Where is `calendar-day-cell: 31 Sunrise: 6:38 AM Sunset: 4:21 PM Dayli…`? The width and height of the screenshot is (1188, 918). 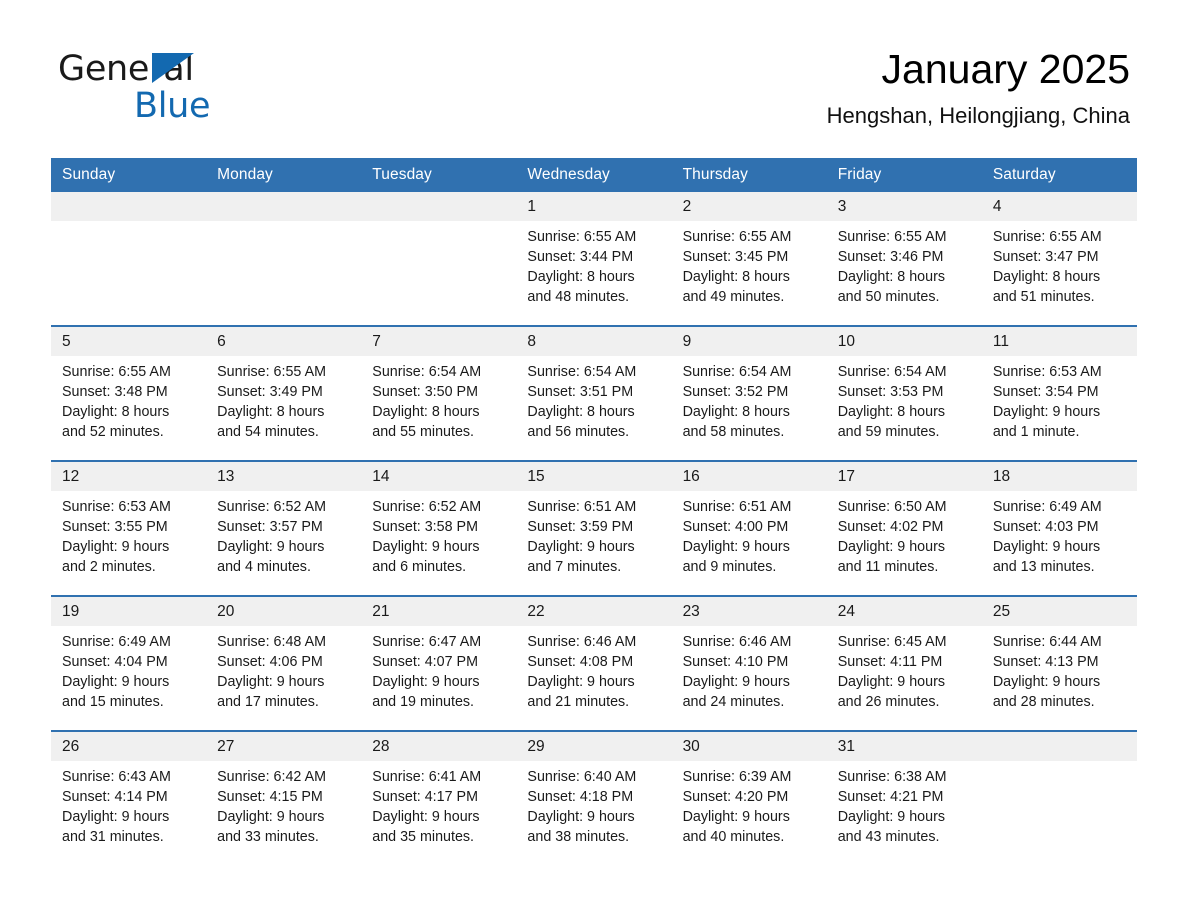
calendar-day-cell: 31 Sunrise: 6:38 AM Sunset: 4:21 PM Dayli… is located at coordinates (904, 797).